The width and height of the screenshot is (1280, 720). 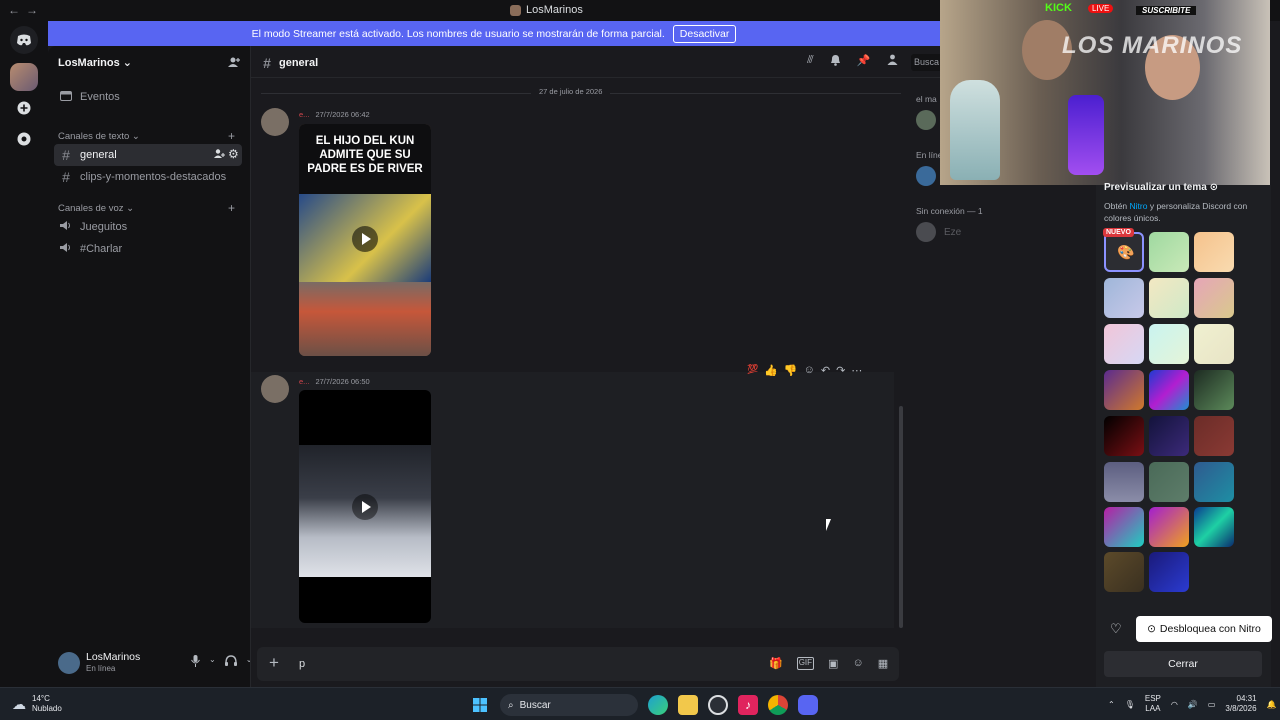 What do you see at coordinates (883, 663) in the screenshot?
I see `apps-icon: ▦` at bounding box center [883, 663].